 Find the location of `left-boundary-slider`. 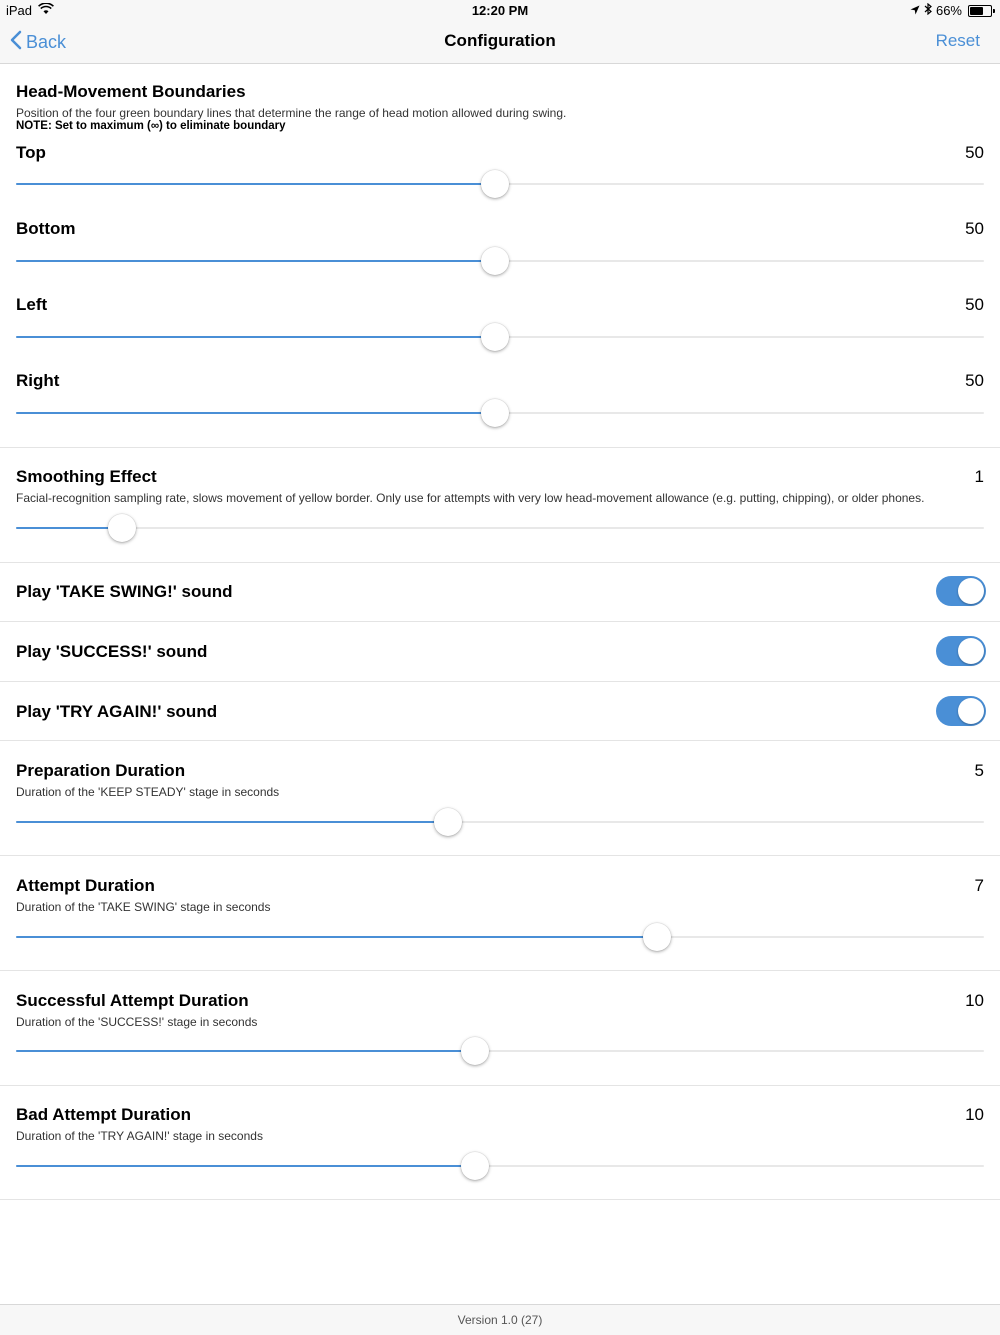

left-boundary-slider is located at coordinates (500, 337).